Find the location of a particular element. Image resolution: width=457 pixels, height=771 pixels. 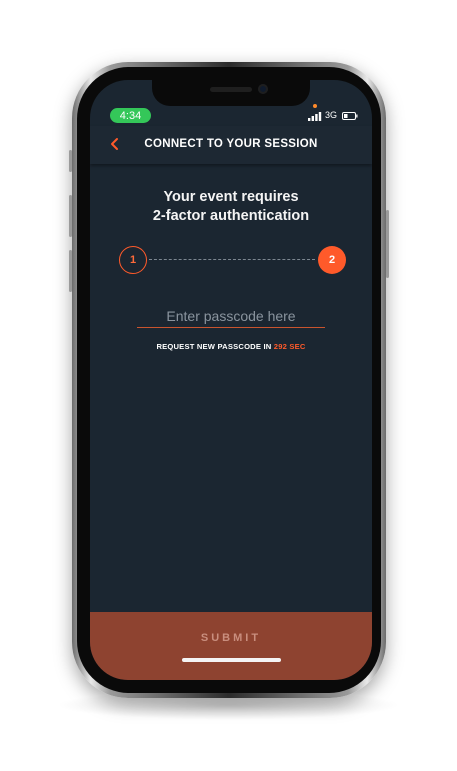

countdown-timer: 292 SEC is located at coordinates (289, 346).